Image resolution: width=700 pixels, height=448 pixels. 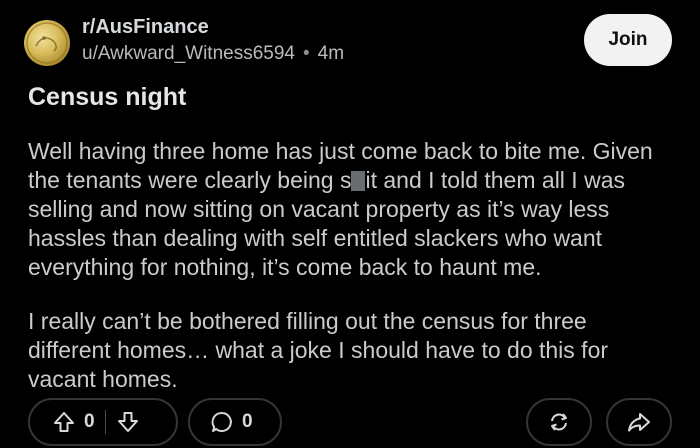 What do you see at coordinates (350, 422) in the screenshot?
I see `action-bar: 0 0` at bounding box center [350, 422].